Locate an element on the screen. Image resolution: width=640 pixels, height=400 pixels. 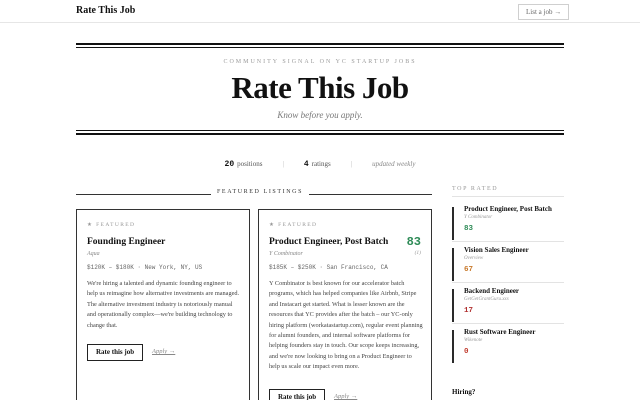
item-score: 17 is located at coordinates (469, 311).